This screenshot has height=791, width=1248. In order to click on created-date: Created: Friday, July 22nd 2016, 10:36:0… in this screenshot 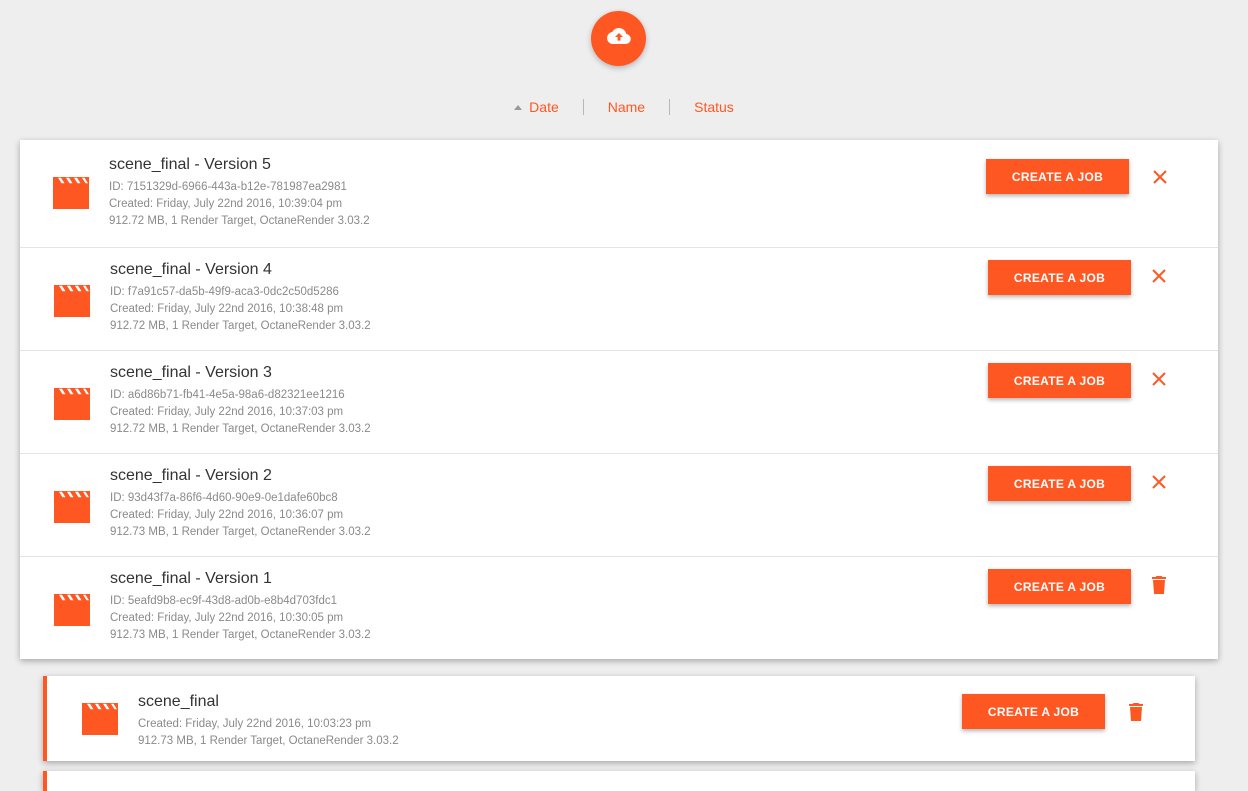, I will do `click(227, 515)`.